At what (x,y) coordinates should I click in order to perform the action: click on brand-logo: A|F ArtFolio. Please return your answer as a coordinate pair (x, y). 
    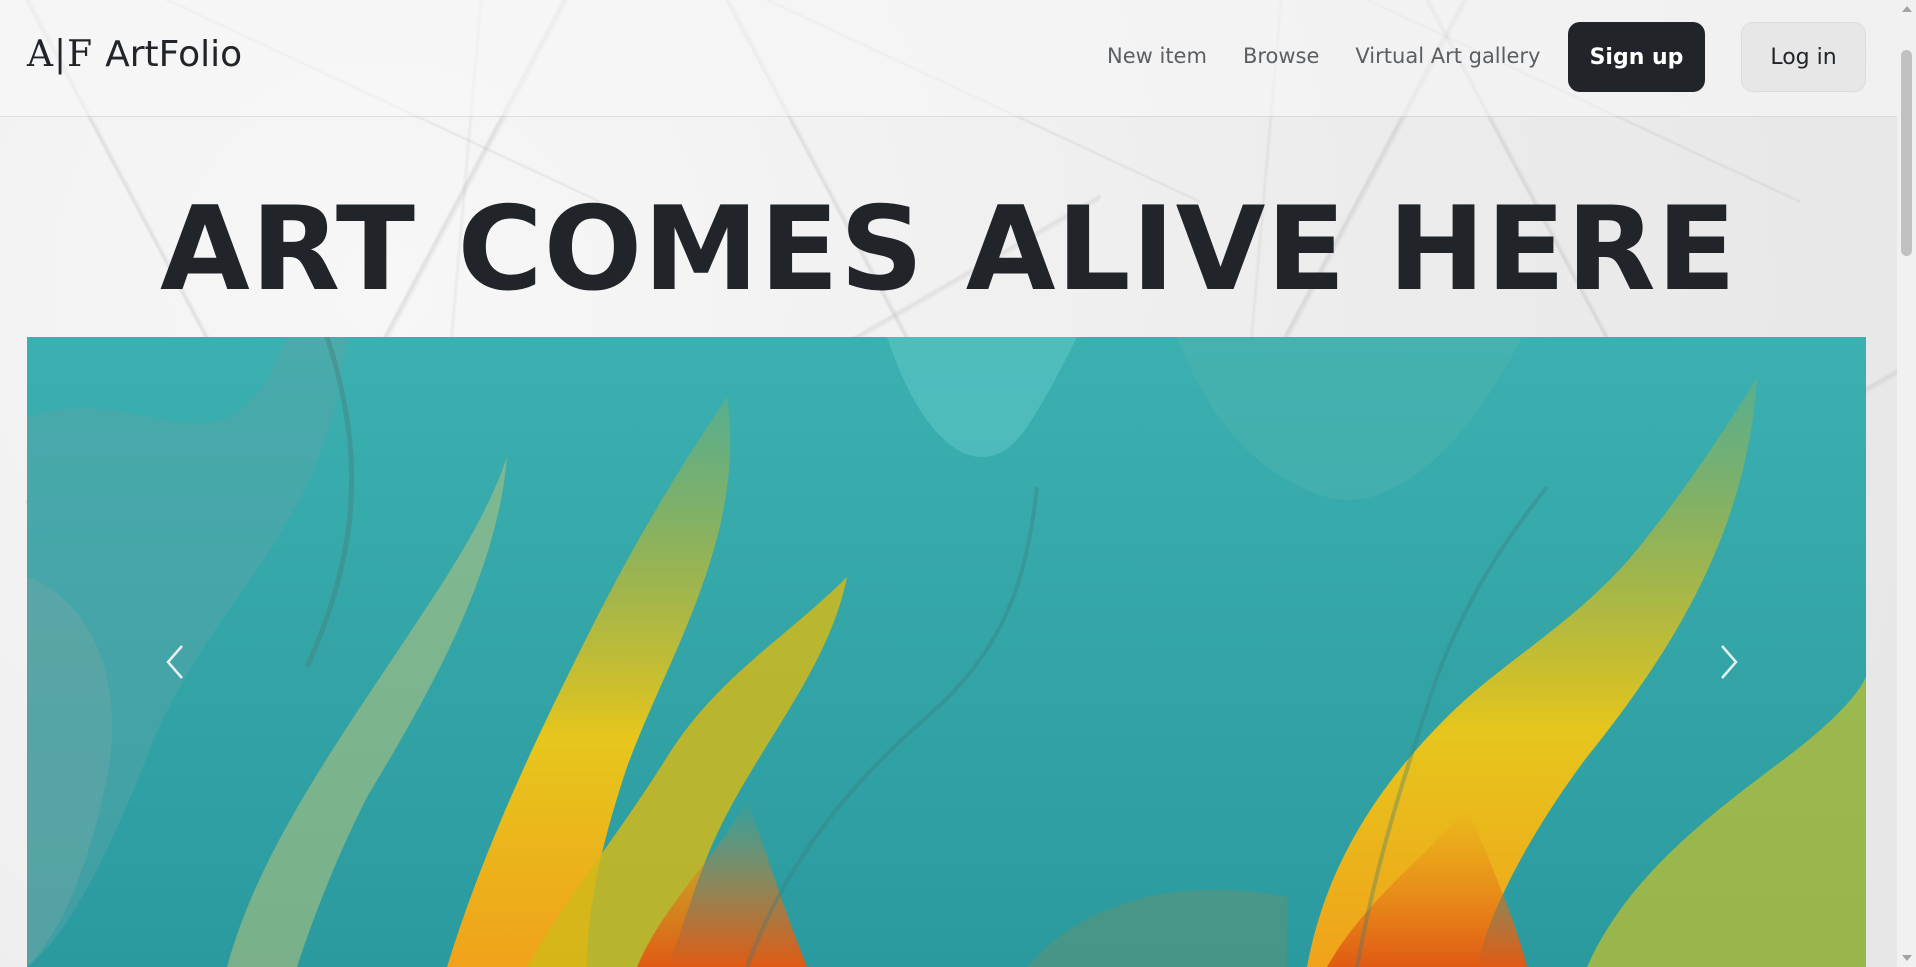
    Looking at the image, I should click on (134, 54).